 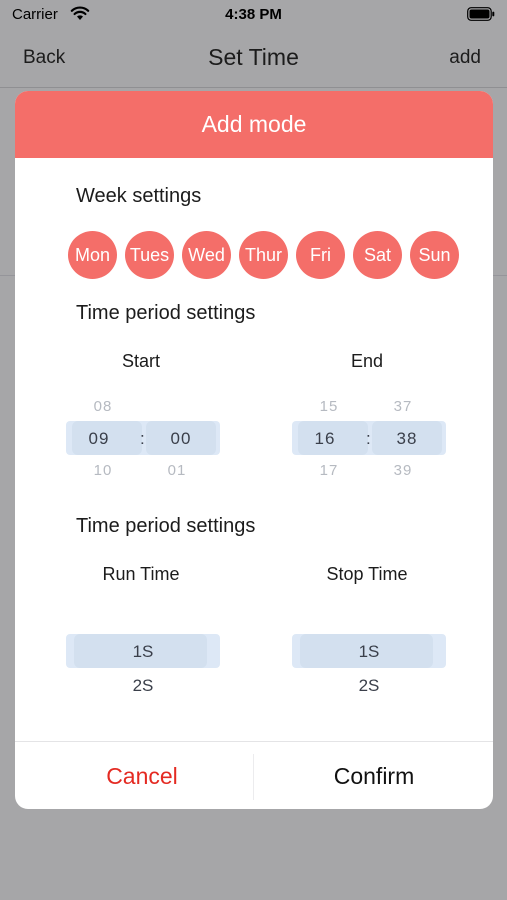 I want to click on dialog-footer: Cancel Confirm, so click(x=254, y=775).